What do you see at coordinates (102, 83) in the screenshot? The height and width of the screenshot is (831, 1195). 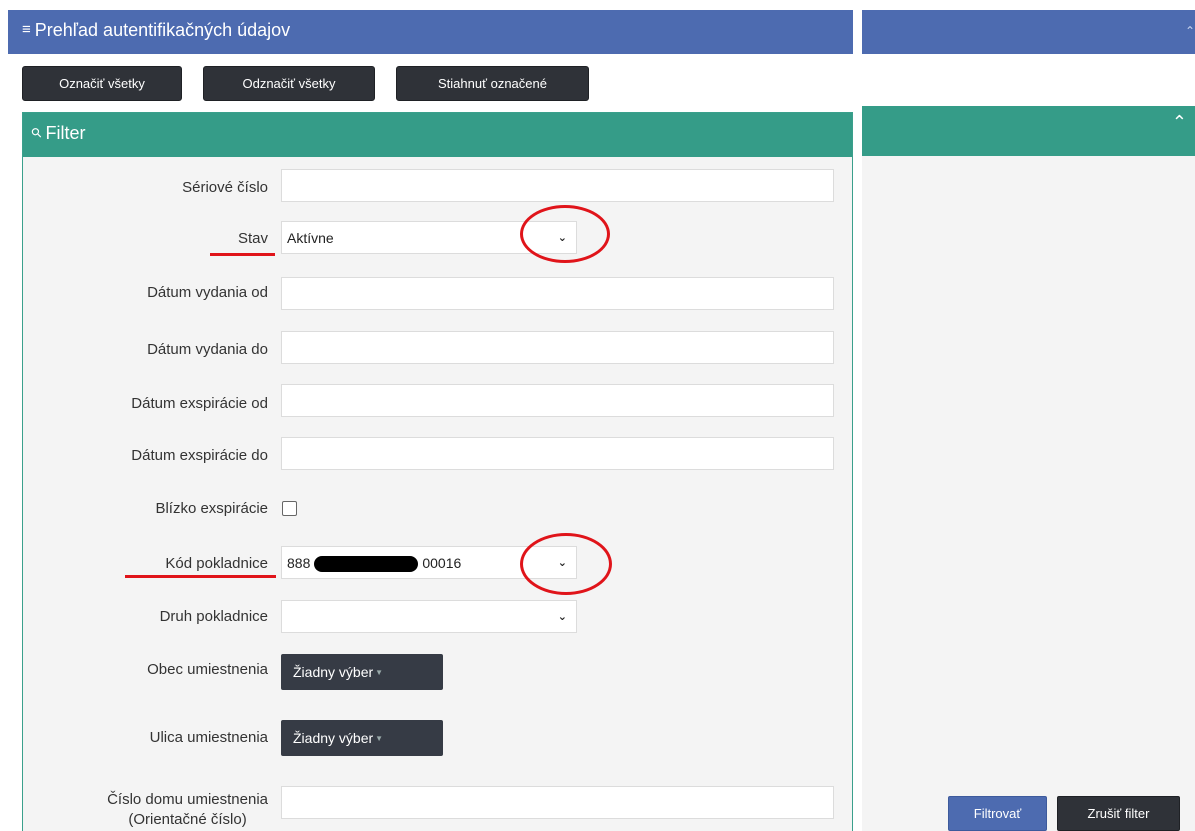 I see `select-all-button: Označiť všetky` at bounding box center [102, 83].